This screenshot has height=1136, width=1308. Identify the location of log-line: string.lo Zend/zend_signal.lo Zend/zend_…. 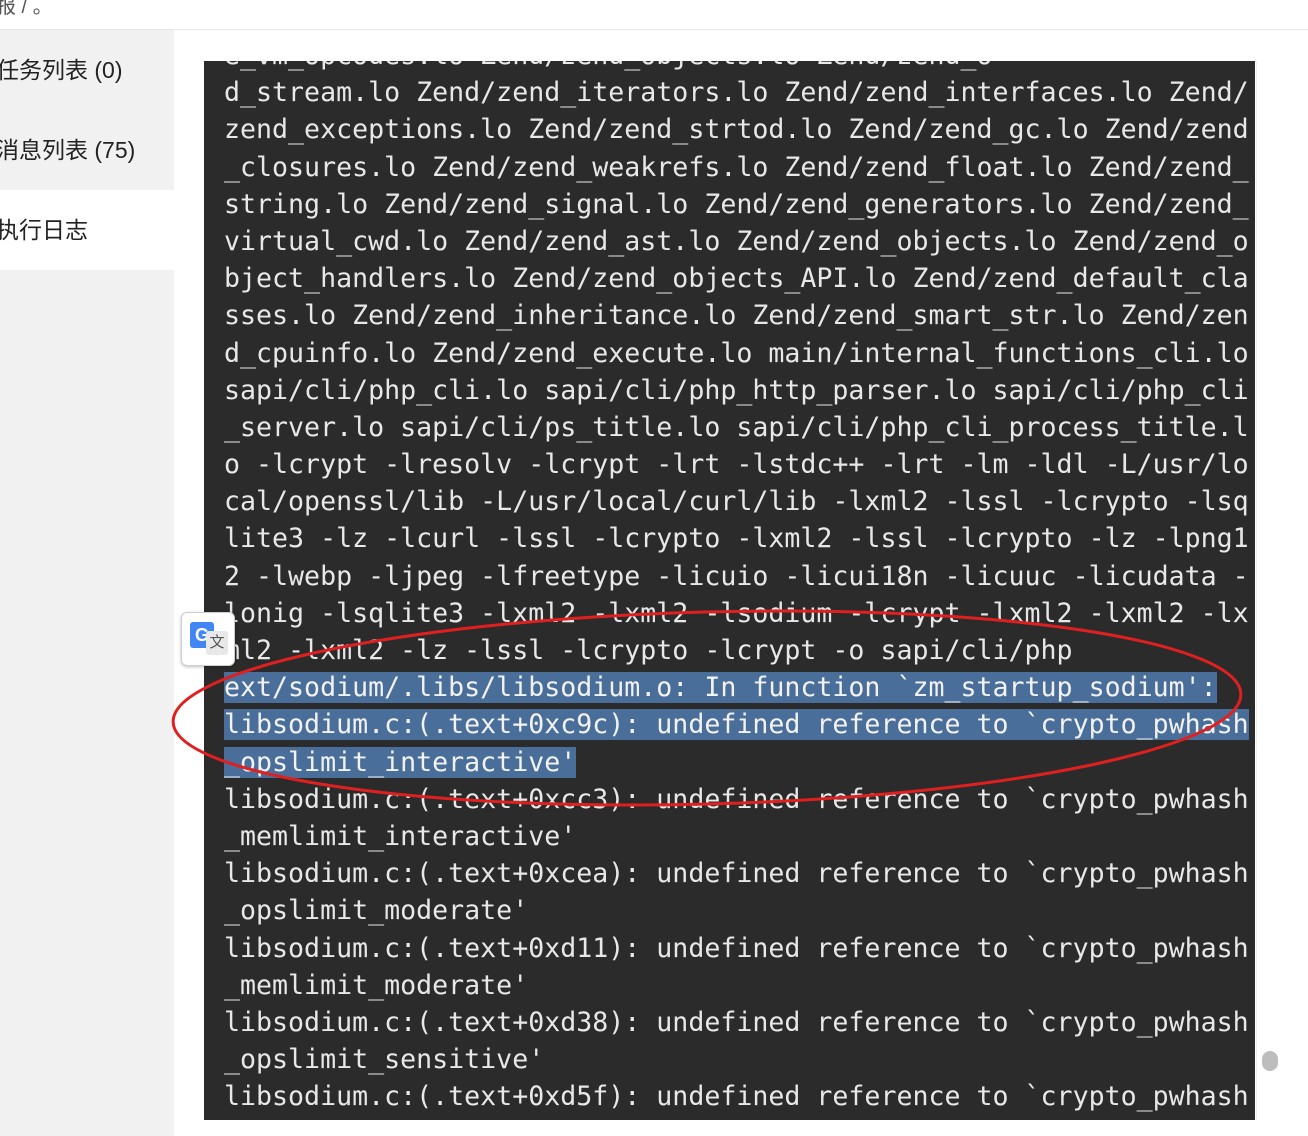
(736, 204).